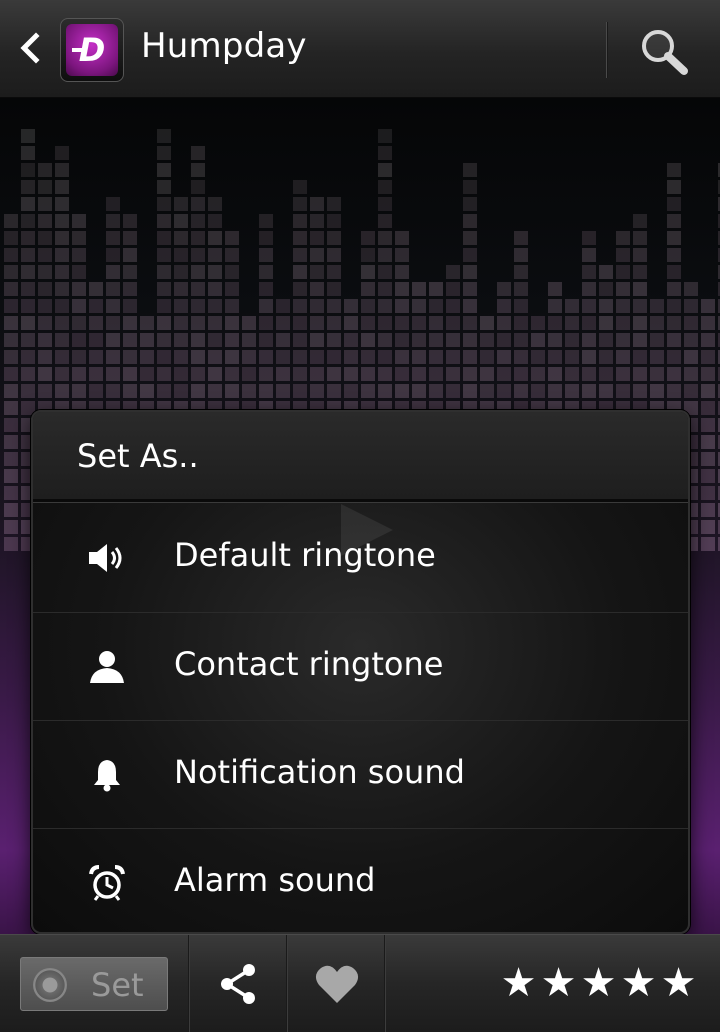  Describe the element at coordinates (319, 772) in the screenshot. I see `menu-item-label: Notification sound` at that location.